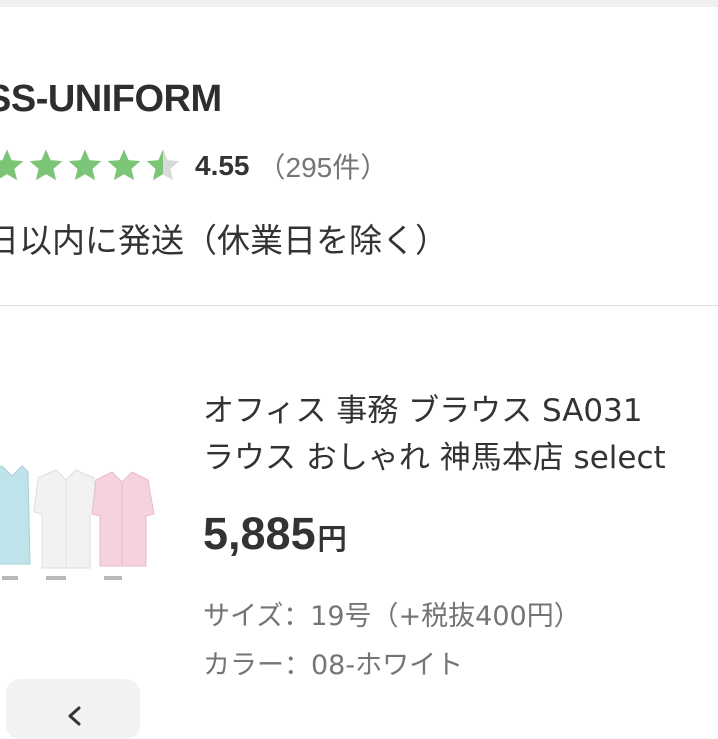 Image resolution: width=718 pixels, height=739 pixels. I want to click on price-value: 5,885, so click(259, 533).